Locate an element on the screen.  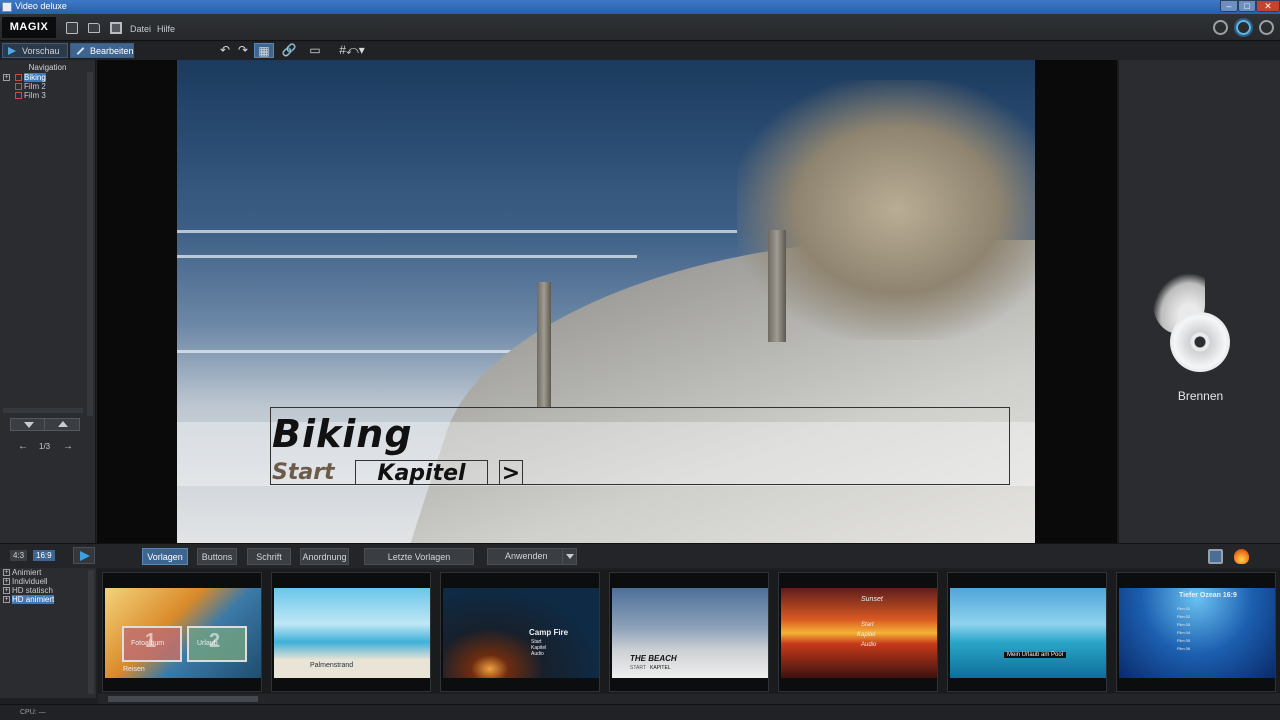
navigation-vertical-scrollbar is located at coordinates (90, 244).